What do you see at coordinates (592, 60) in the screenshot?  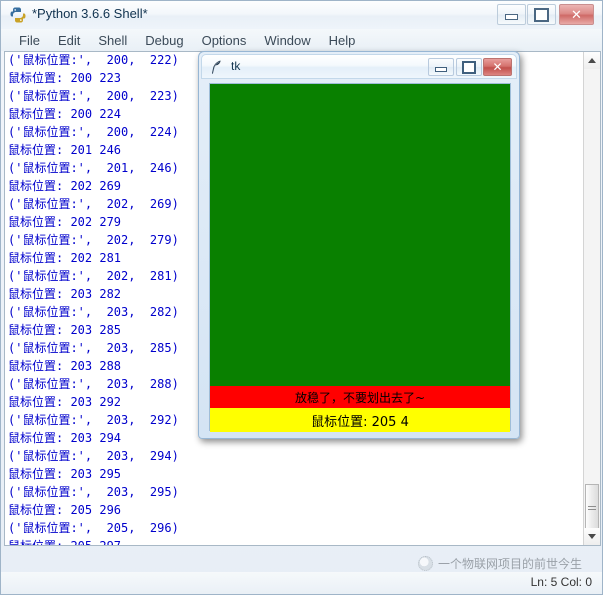 I see `scroll-up-arrow` at bounding box center [592, 60].